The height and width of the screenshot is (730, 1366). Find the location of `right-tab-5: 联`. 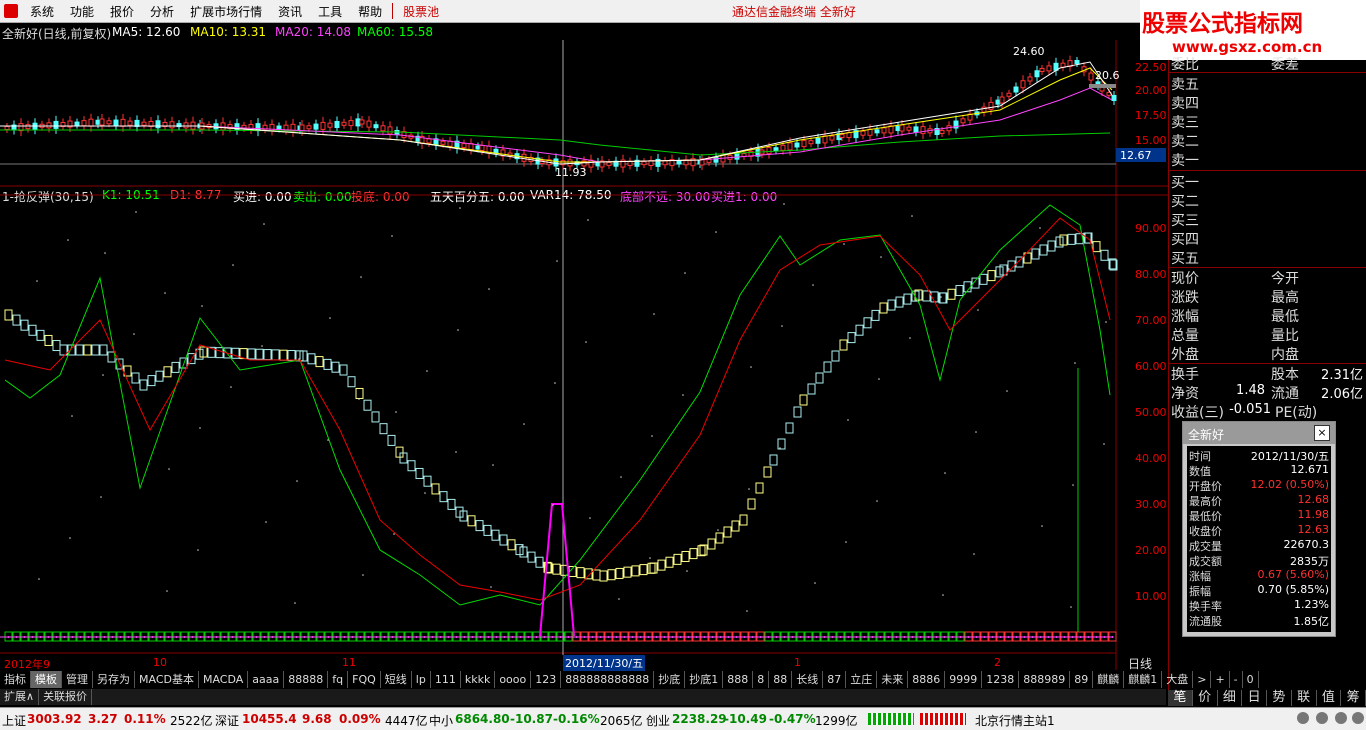

right-tab-5: 联 is located at coordinates (1304, 698).